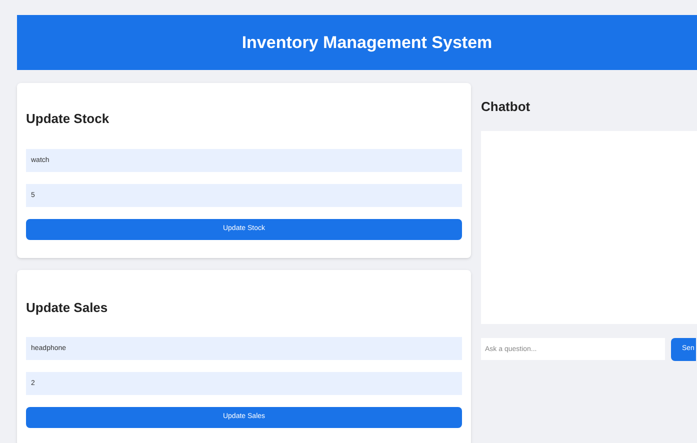 This screenshot has width=697, height=443. Describe the element at coordinates (67, 307) in the screenshot. I see `card-title: Update Sales` at that location.